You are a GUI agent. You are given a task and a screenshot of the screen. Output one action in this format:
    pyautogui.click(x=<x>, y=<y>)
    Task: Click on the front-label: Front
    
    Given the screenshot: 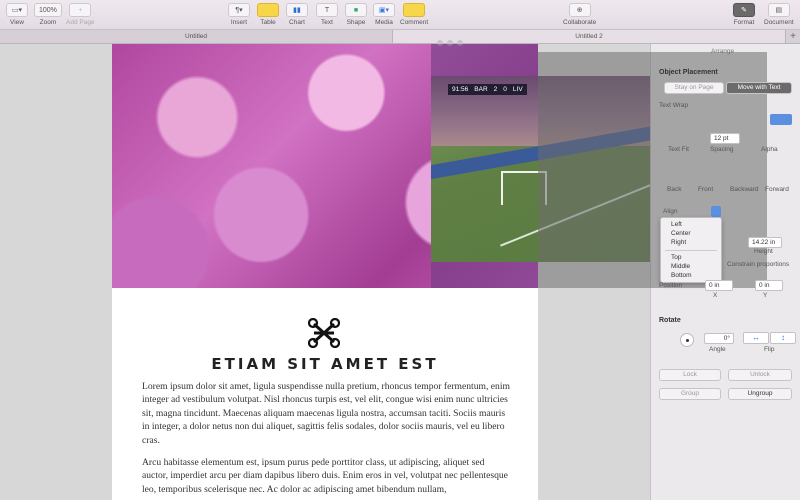 What is the action you would take?
    pyautogui.click(x=705, y=189)
    